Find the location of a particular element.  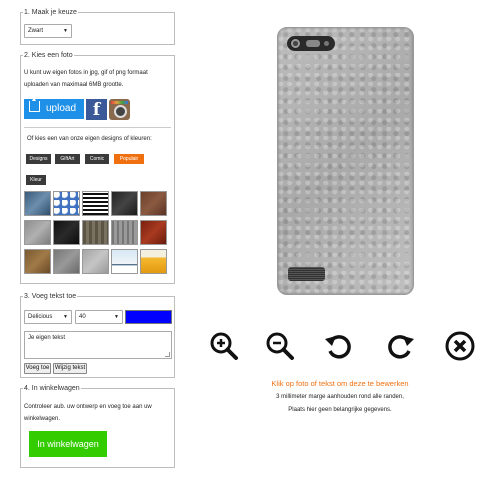

tab-kleur: Kleur is located at coordinates (36, 180).